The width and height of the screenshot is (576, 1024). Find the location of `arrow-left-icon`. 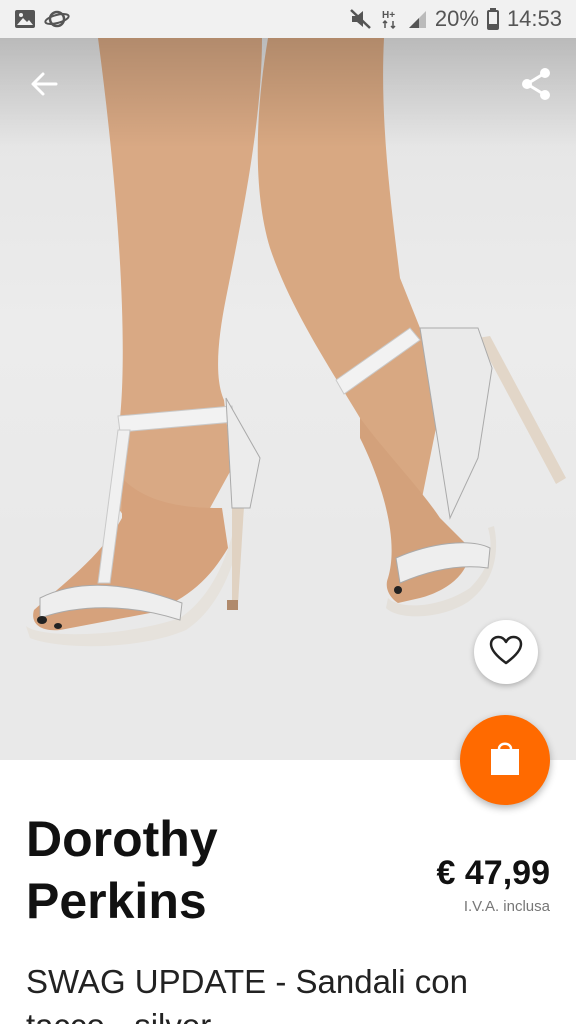

arrow-left-icon is located at coordinates (44, 86).